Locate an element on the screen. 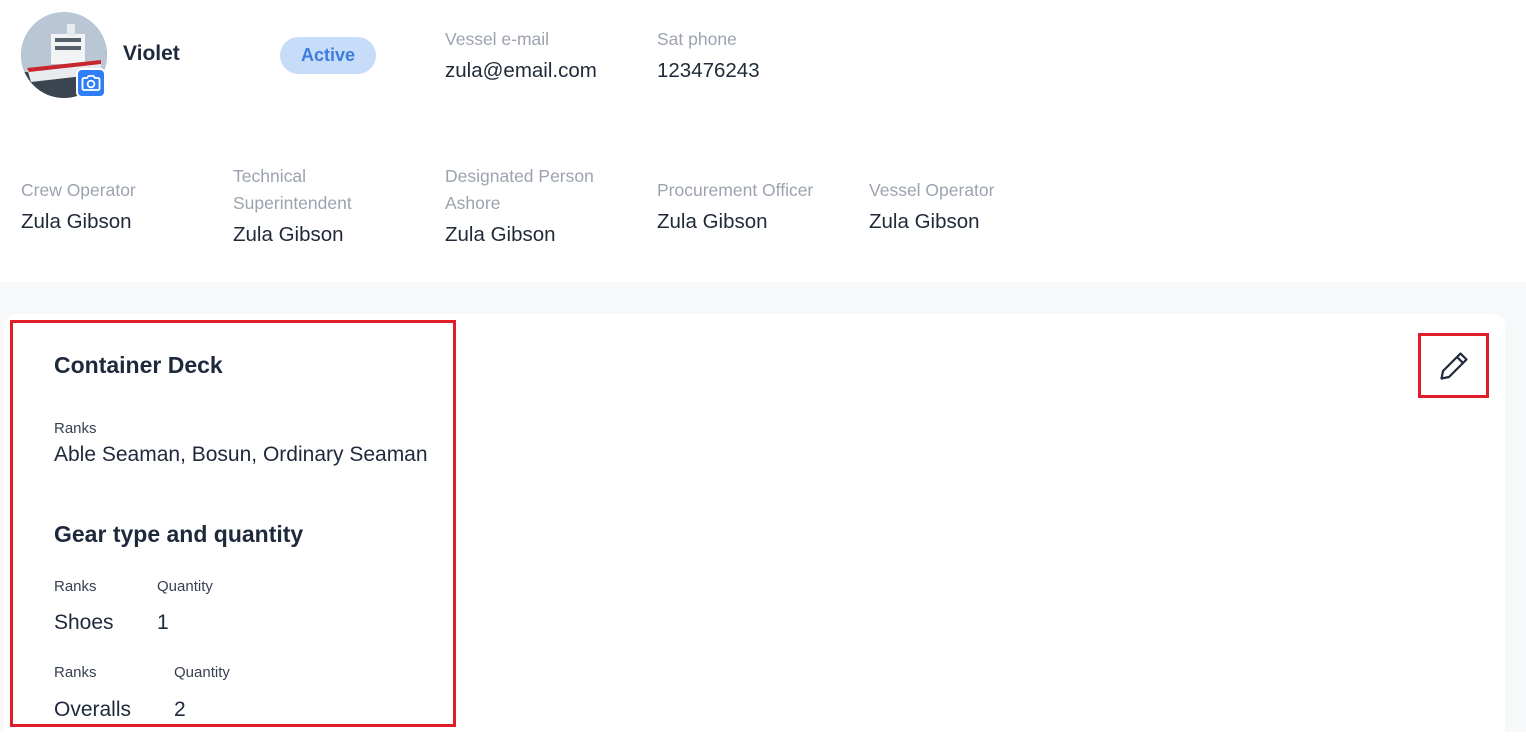 This screenshot has height=744, width=1526. designated-person-label-line1: Designated Person is located at coordinates (519, 176).